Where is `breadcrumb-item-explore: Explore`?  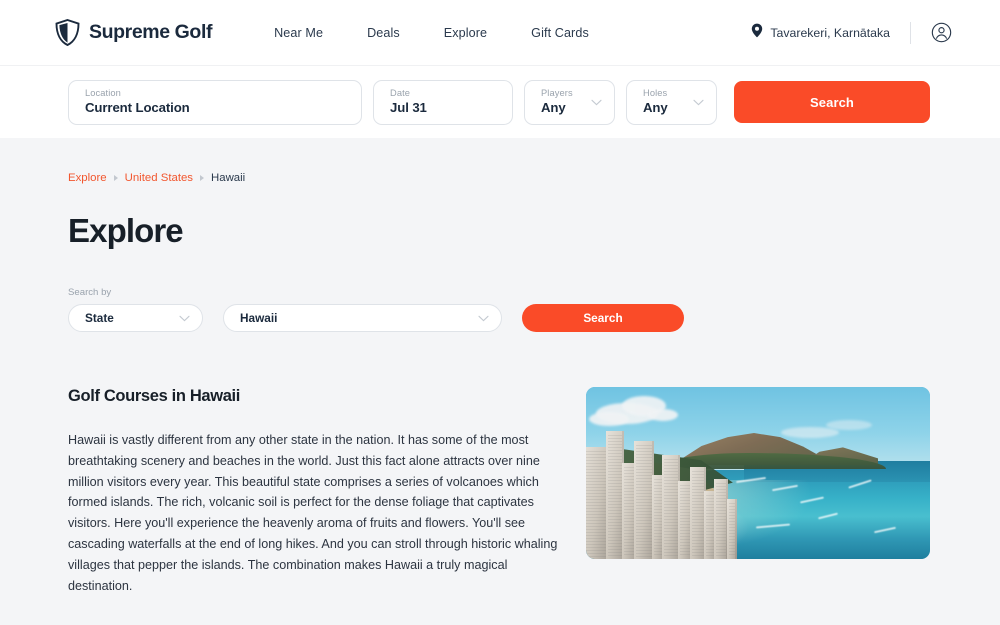 breadcrumb-item-explore: Explore is located at coordinates (87, 178).